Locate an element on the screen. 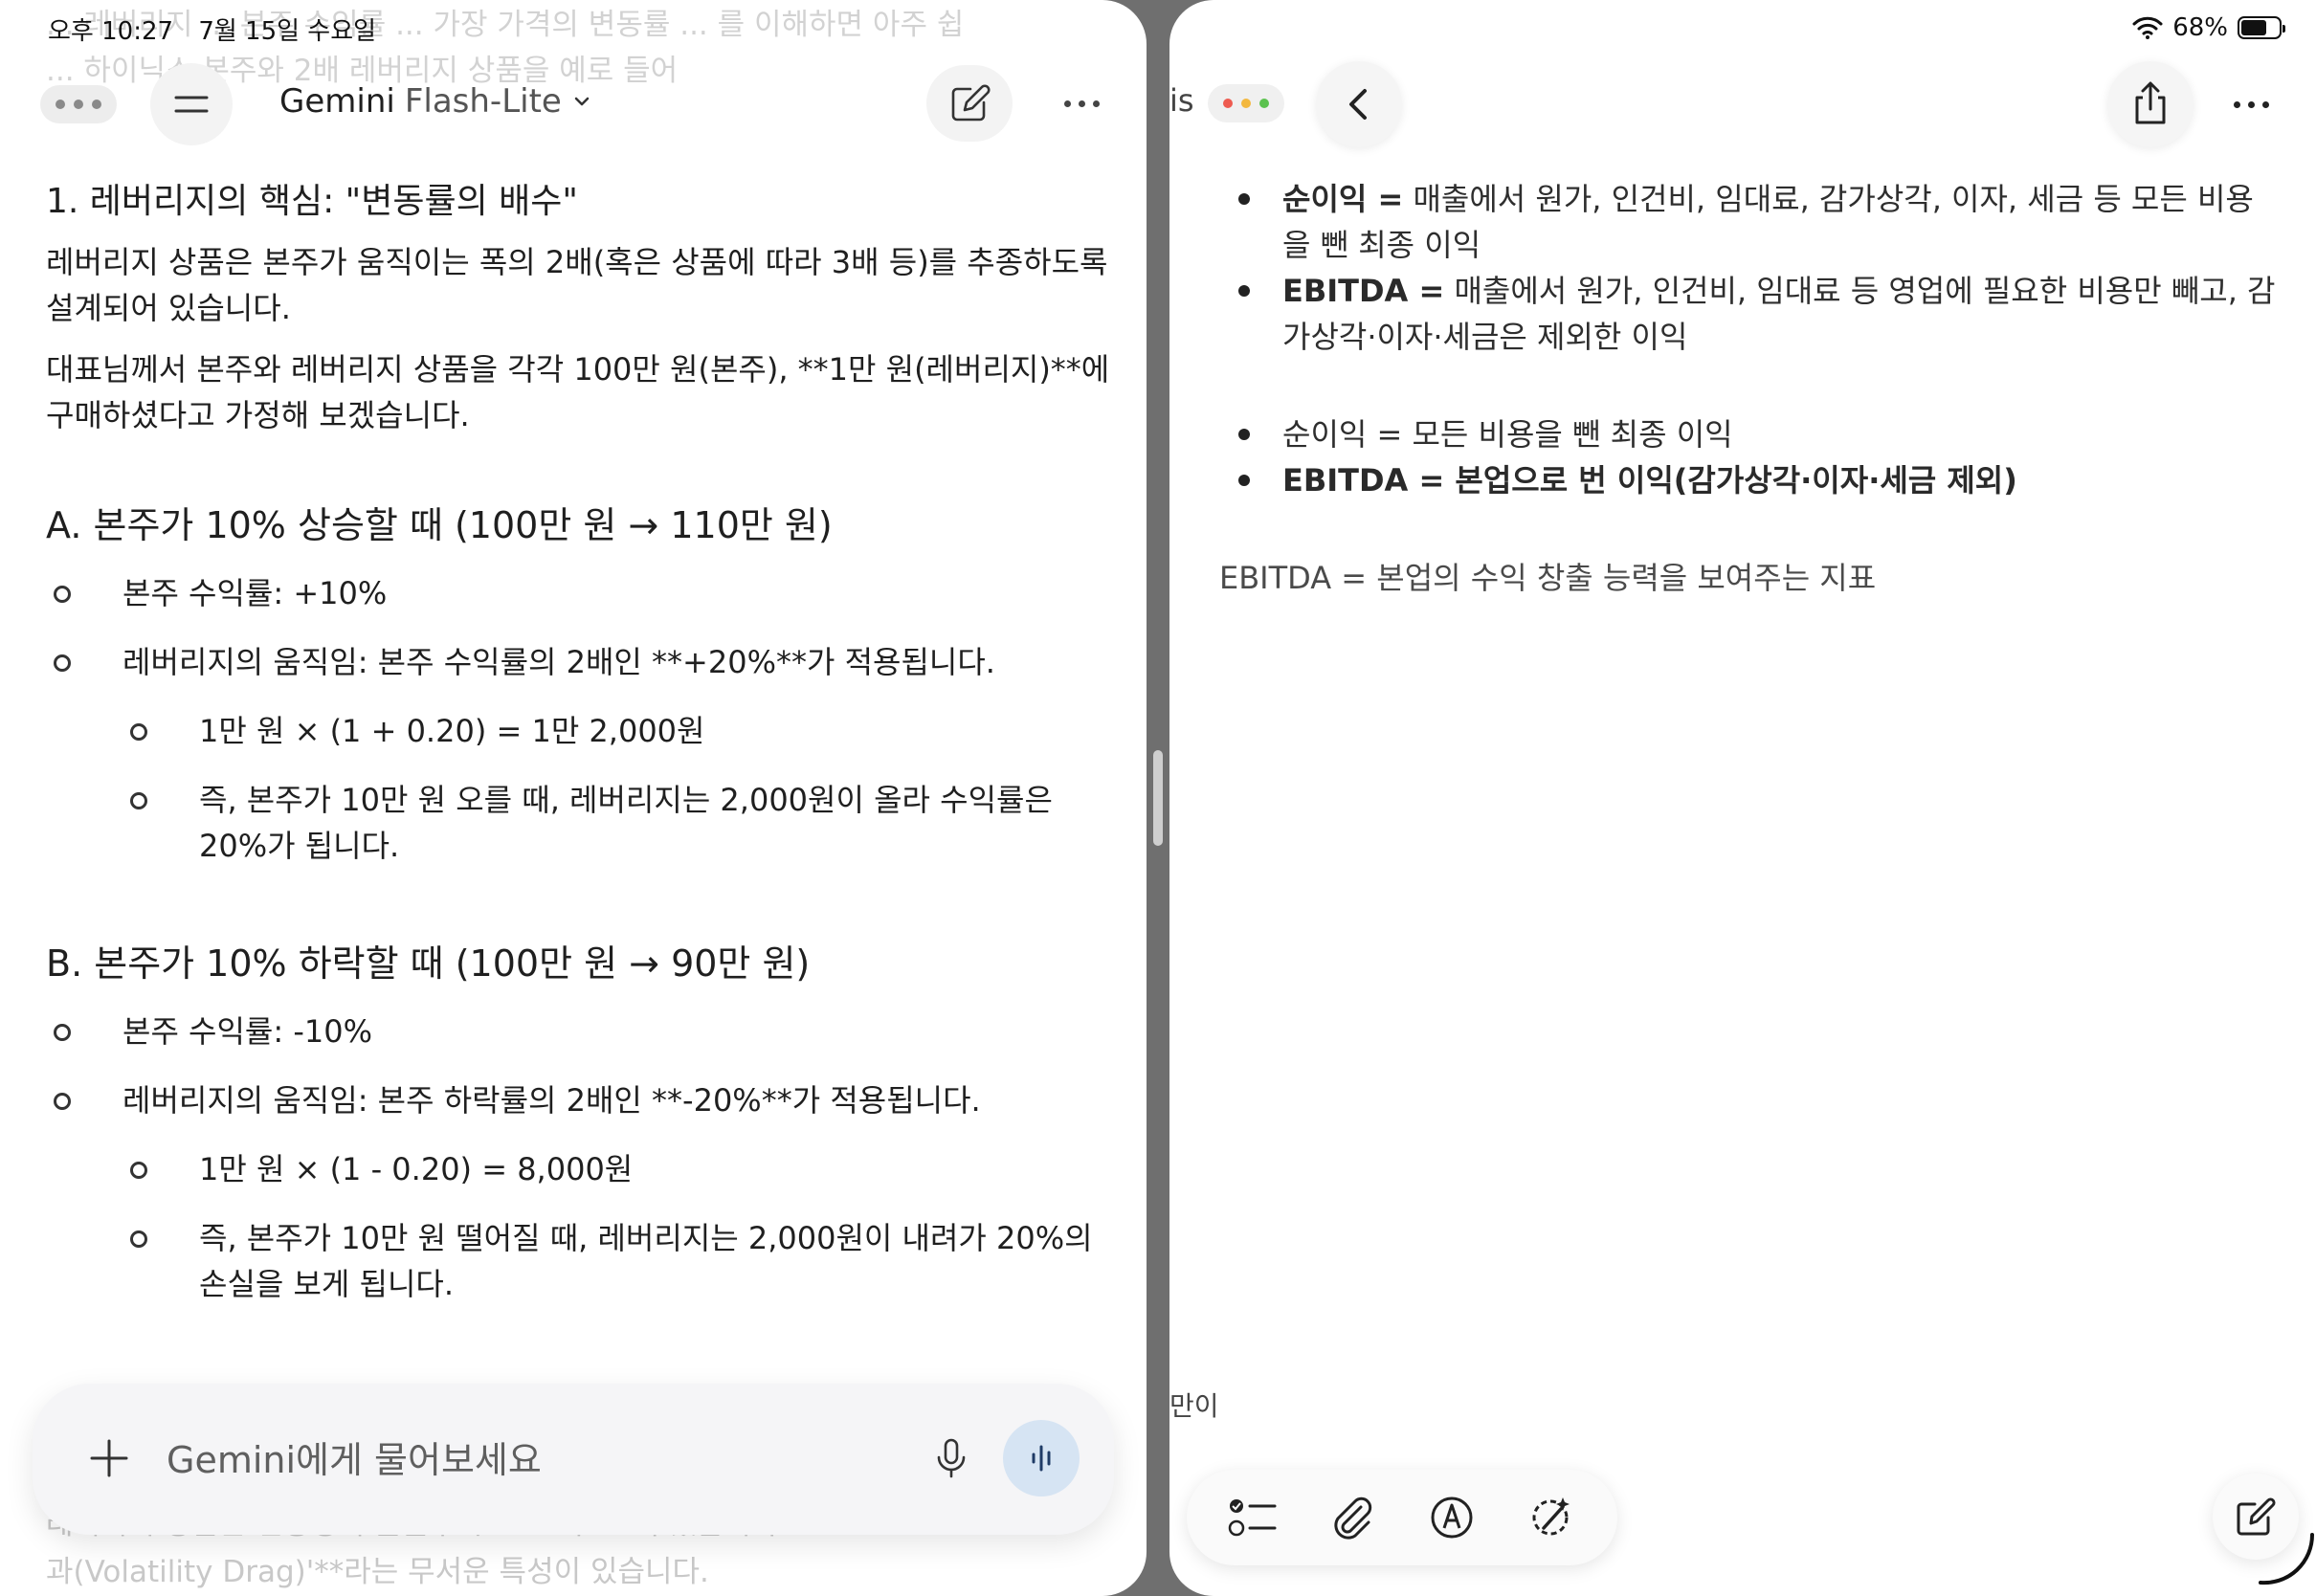 This screenshot has width=2316, height=1596. battery-icon is located at coordinates (2262, 28).